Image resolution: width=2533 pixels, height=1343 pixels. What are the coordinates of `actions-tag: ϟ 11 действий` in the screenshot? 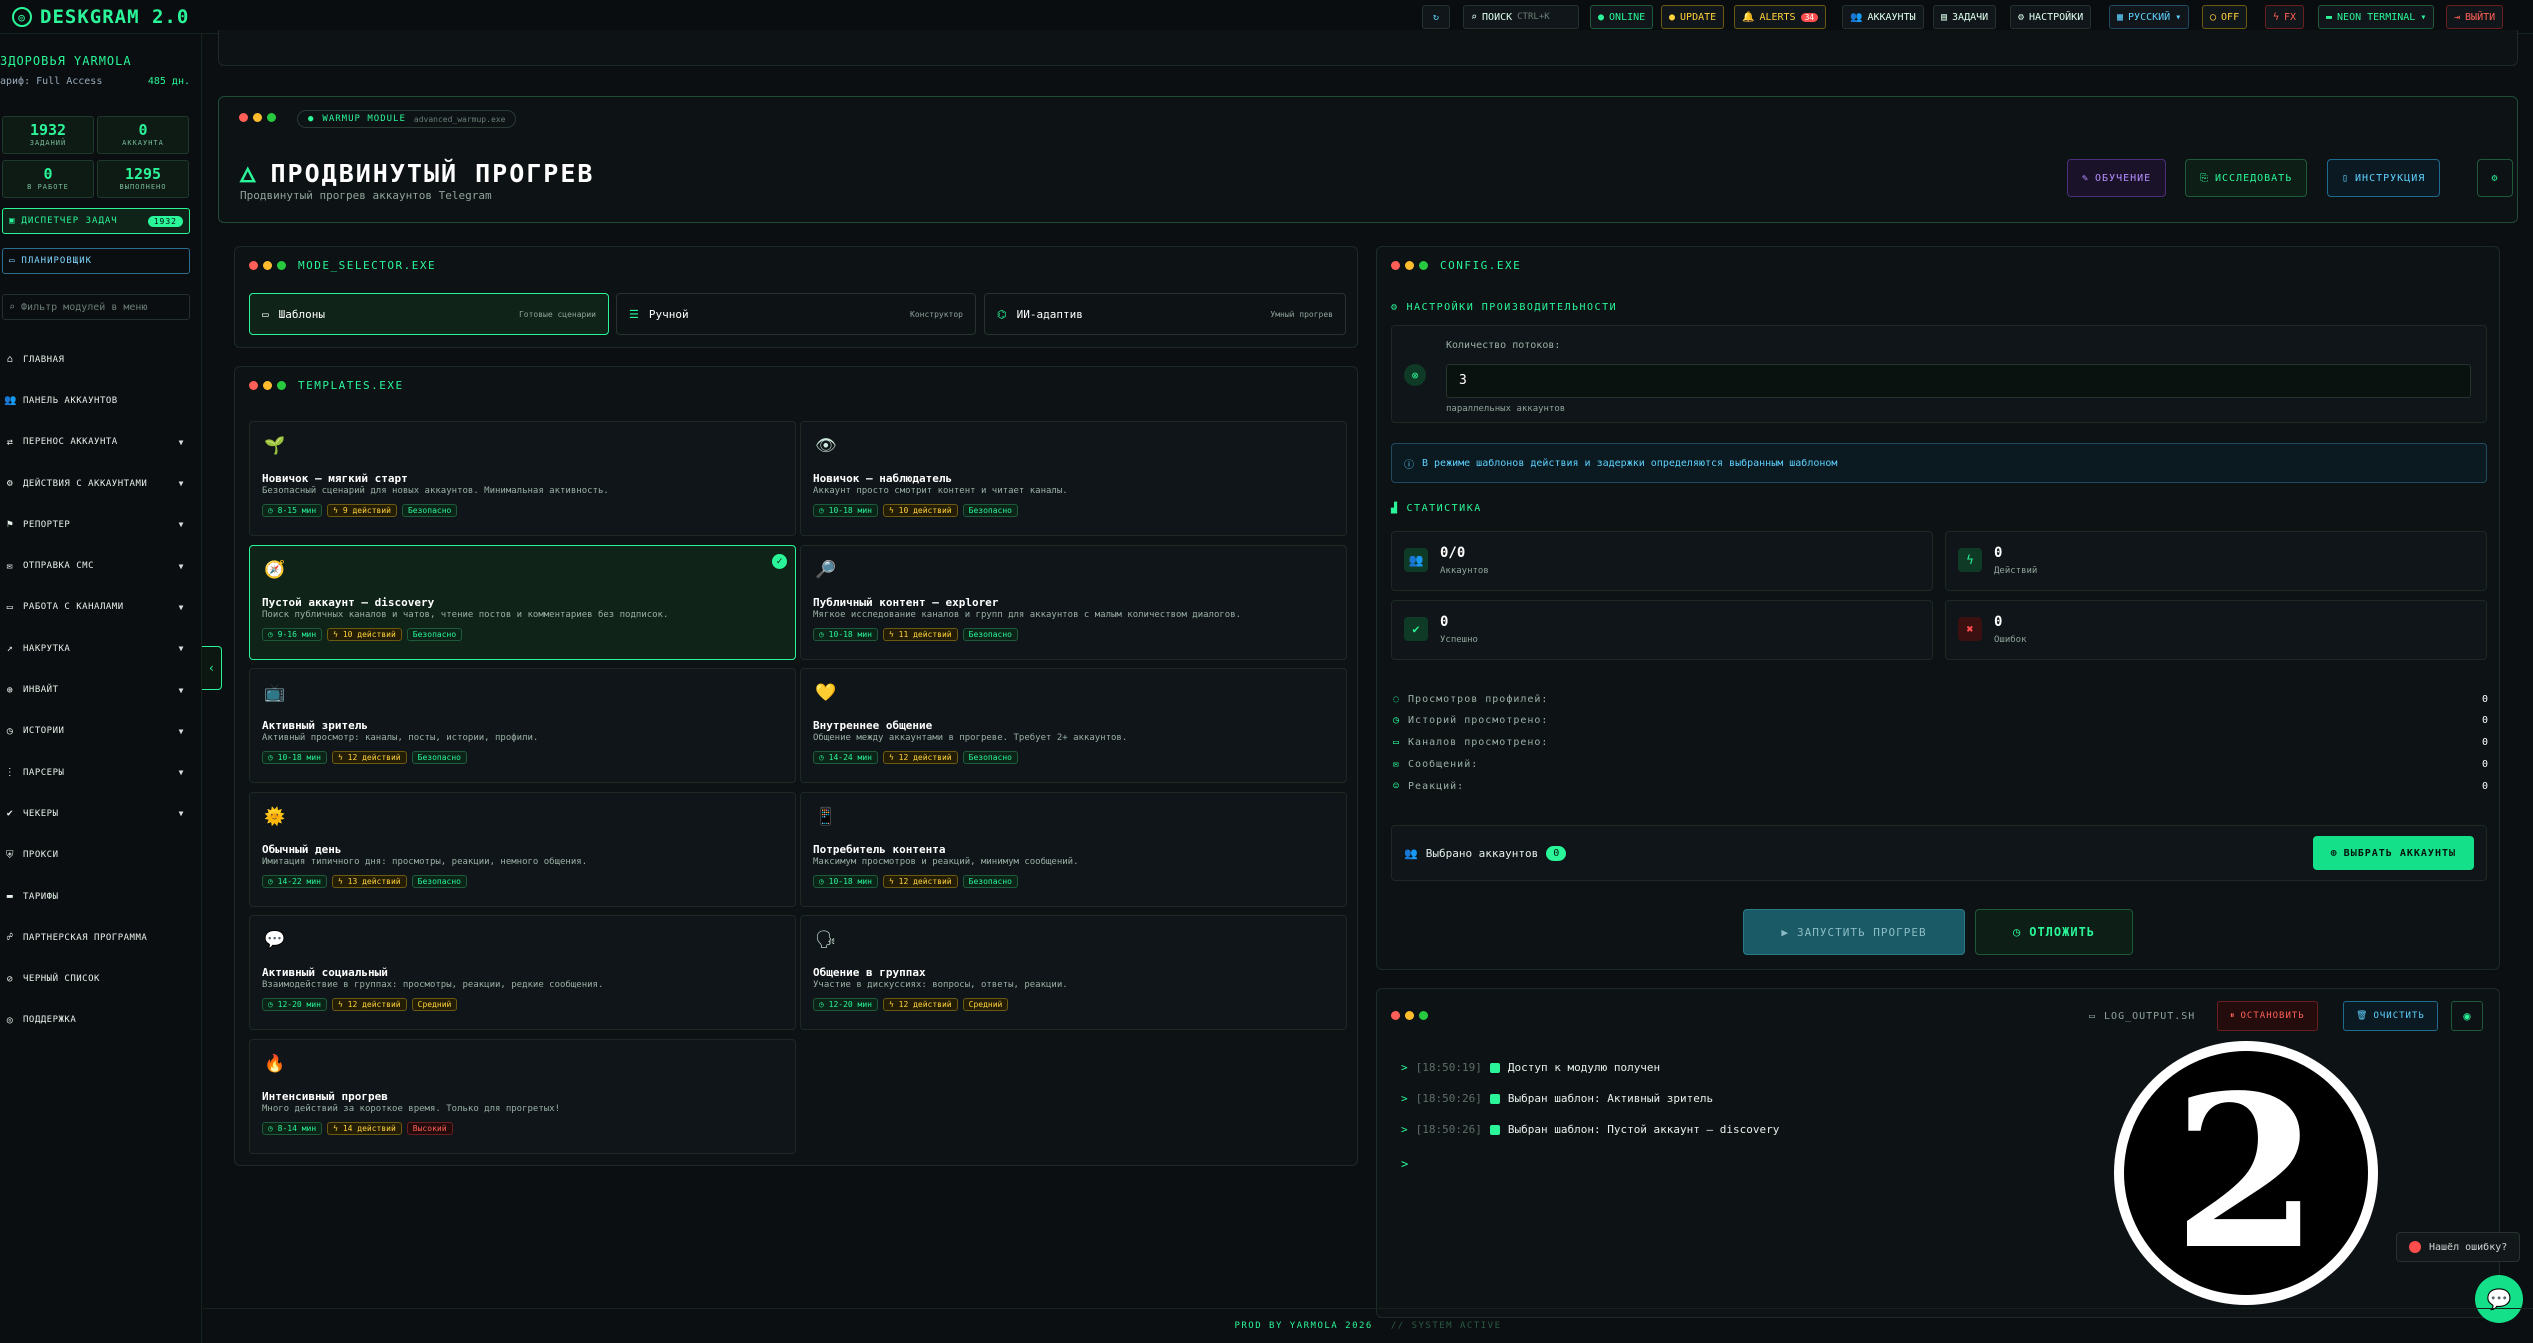 It's located at (920, 634).